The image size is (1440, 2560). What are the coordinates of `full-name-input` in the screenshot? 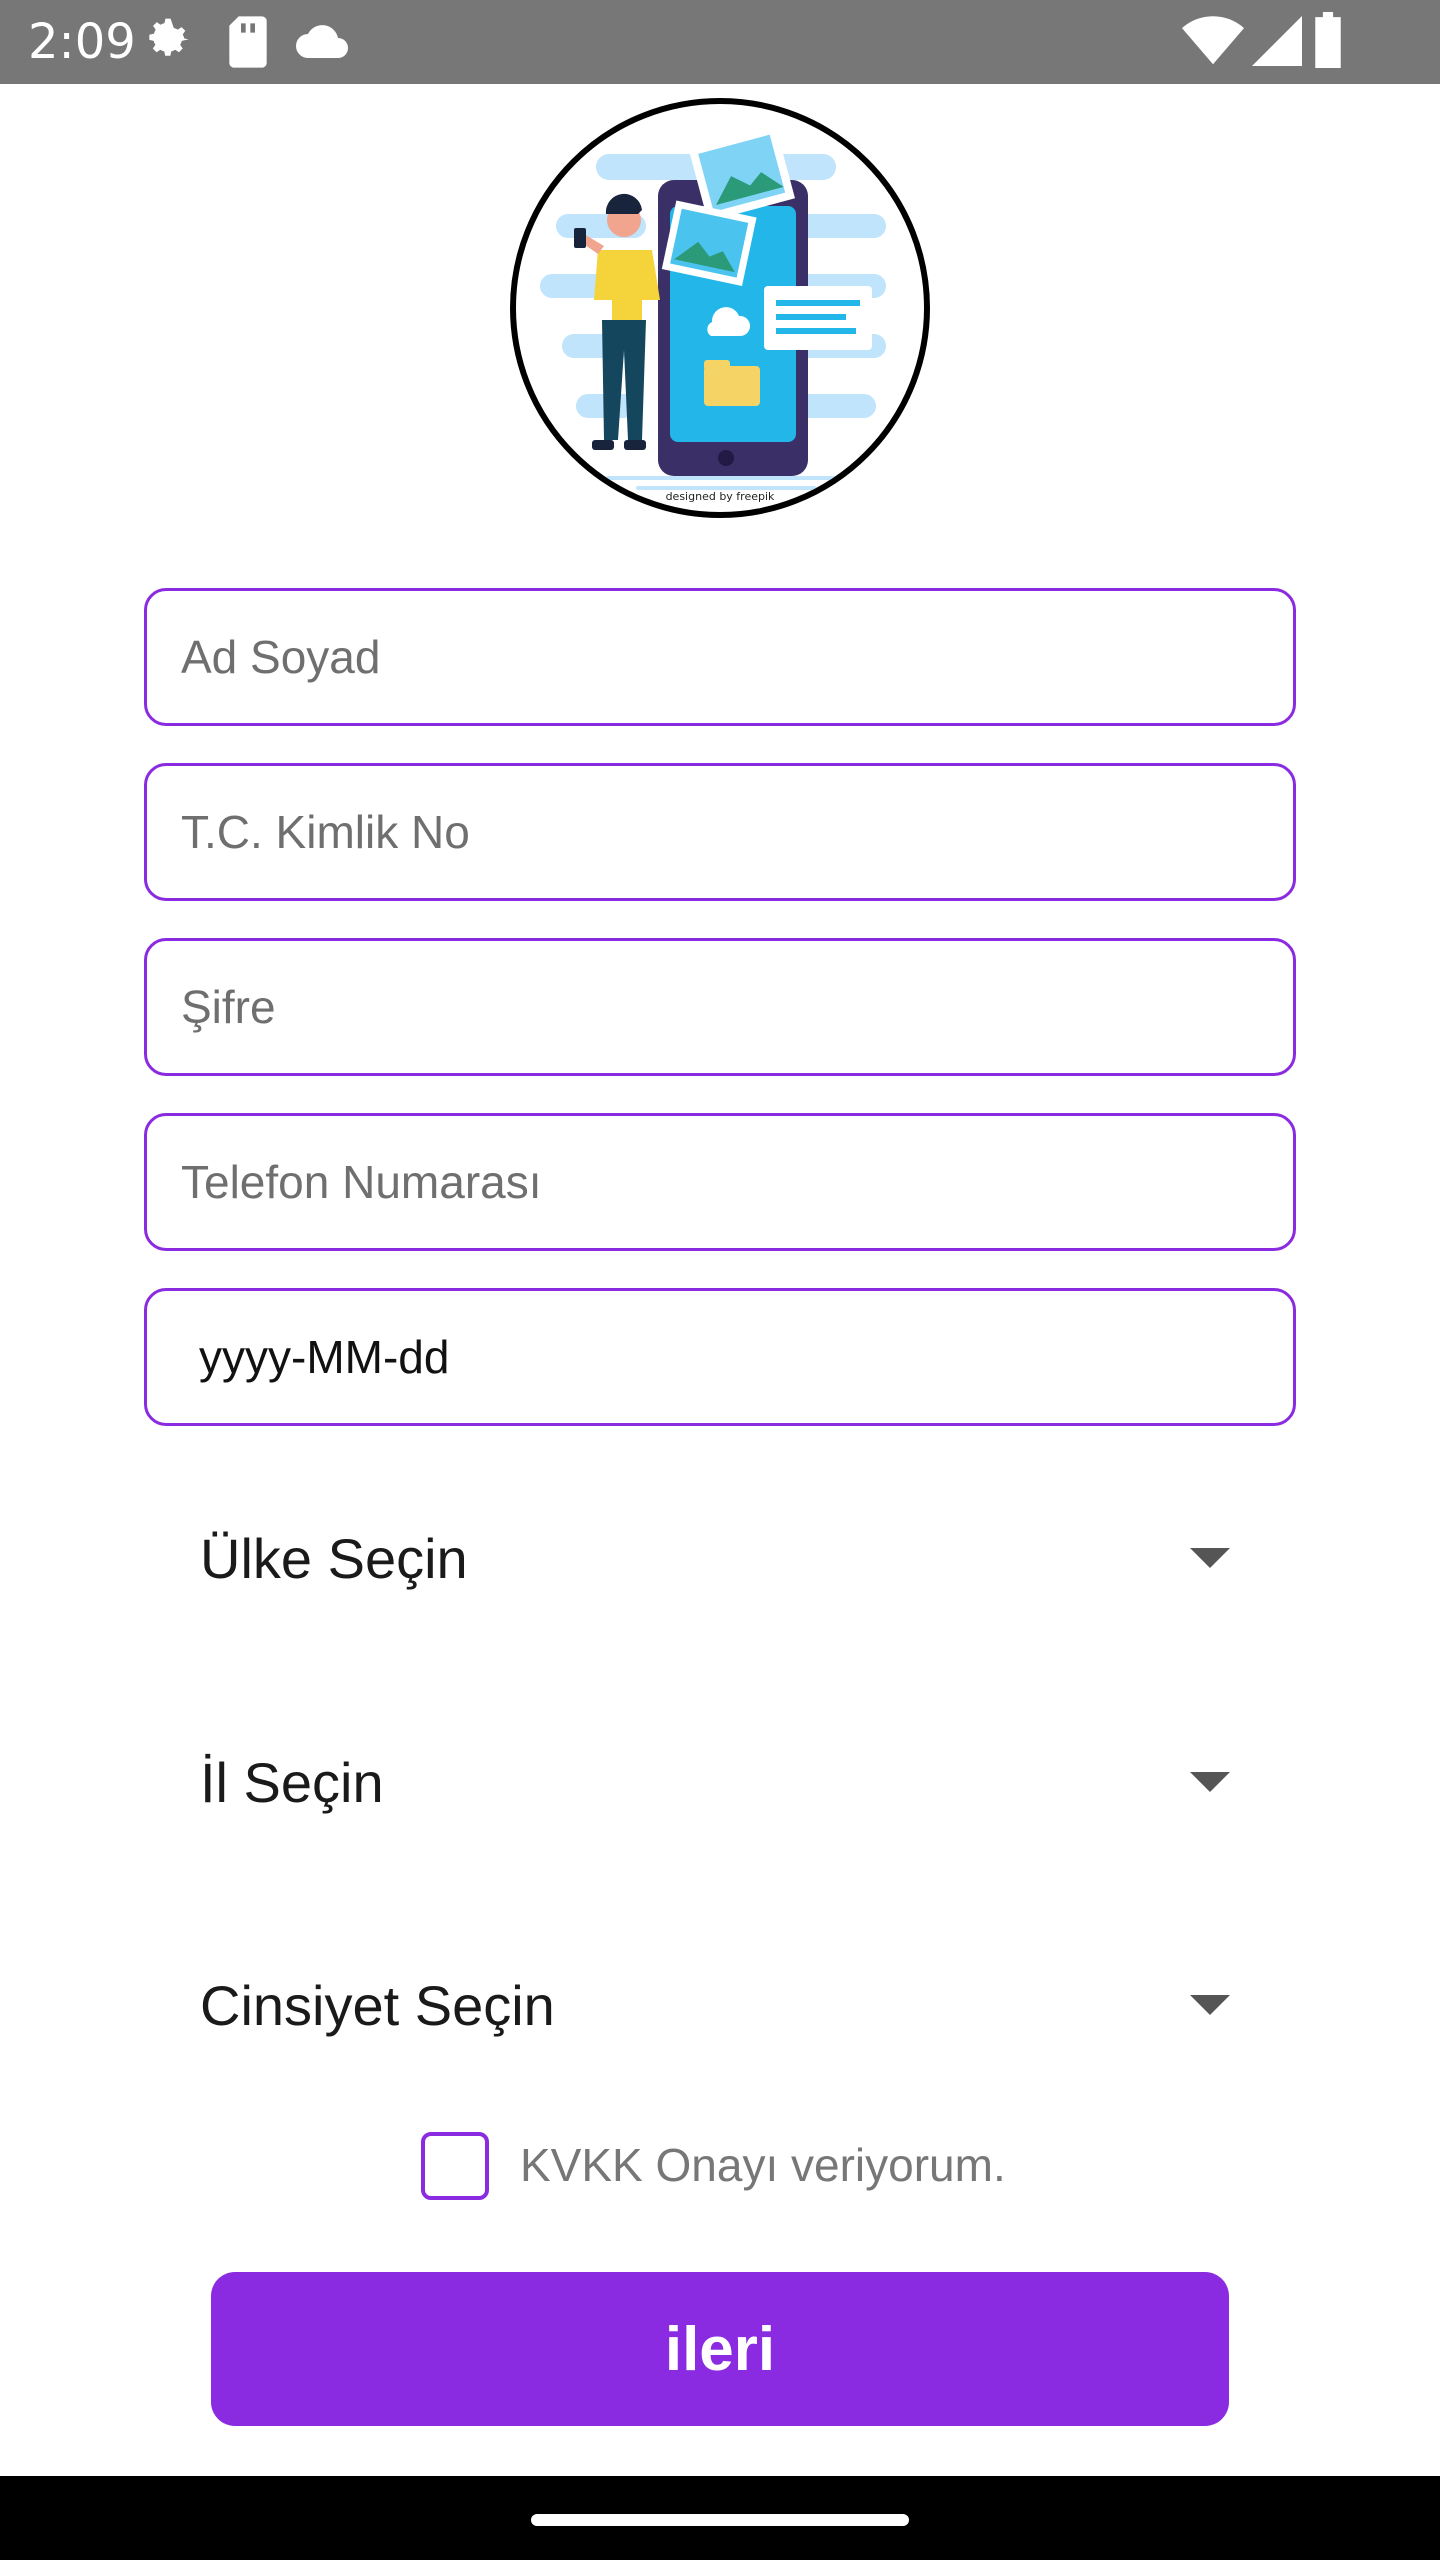 It's located at (720, 657).